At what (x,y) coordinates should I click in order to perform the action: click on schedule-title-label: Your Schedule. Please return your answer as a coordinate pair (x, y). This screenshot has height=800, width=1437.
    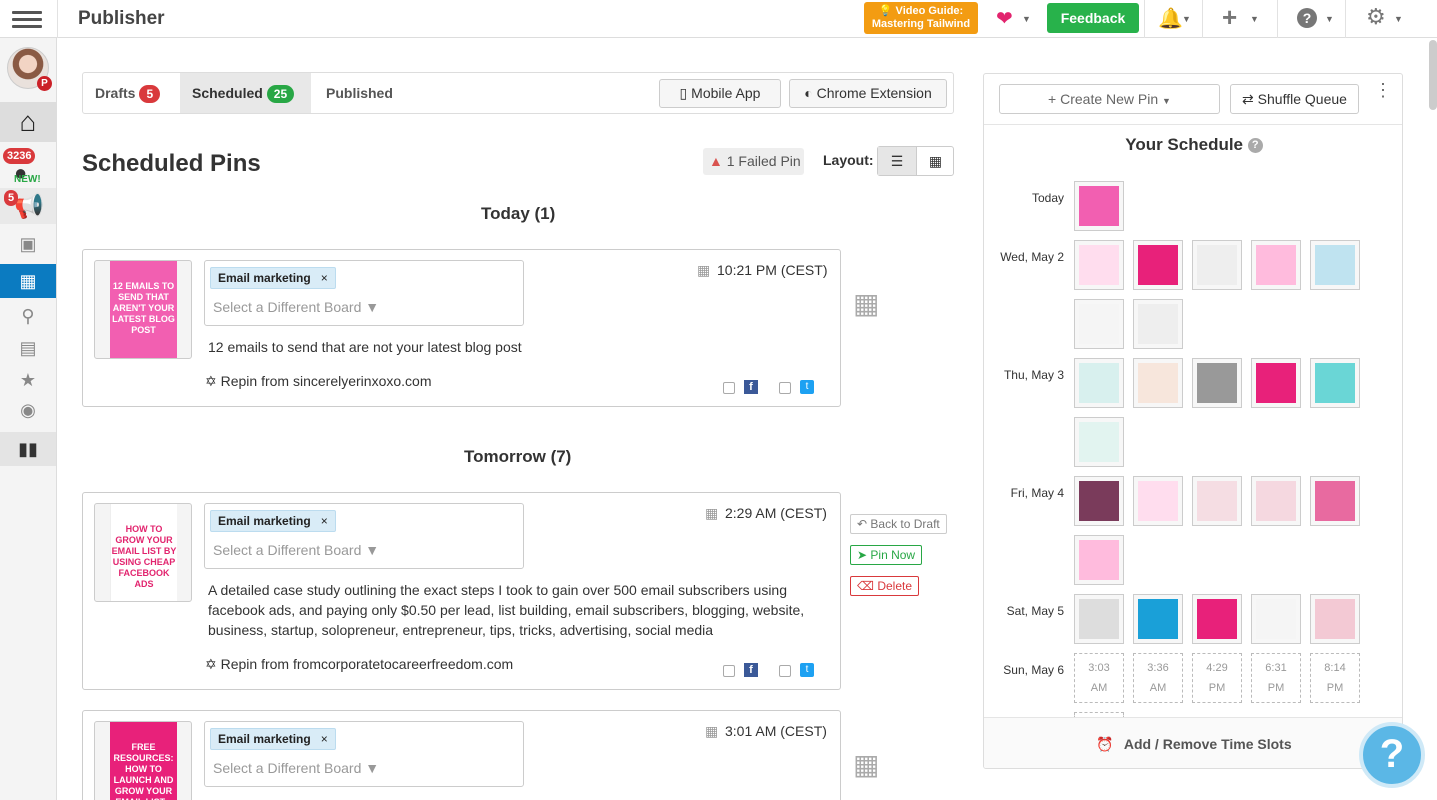
    Looking at the image, I should click on (1184, 144).